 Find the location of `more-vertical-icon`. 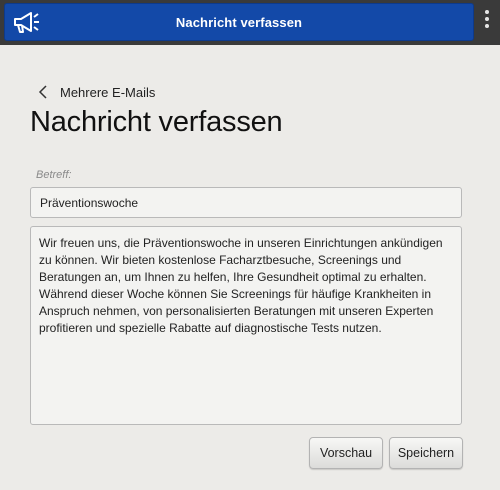

more-vertical-icon is located at coordinates (487, 22).